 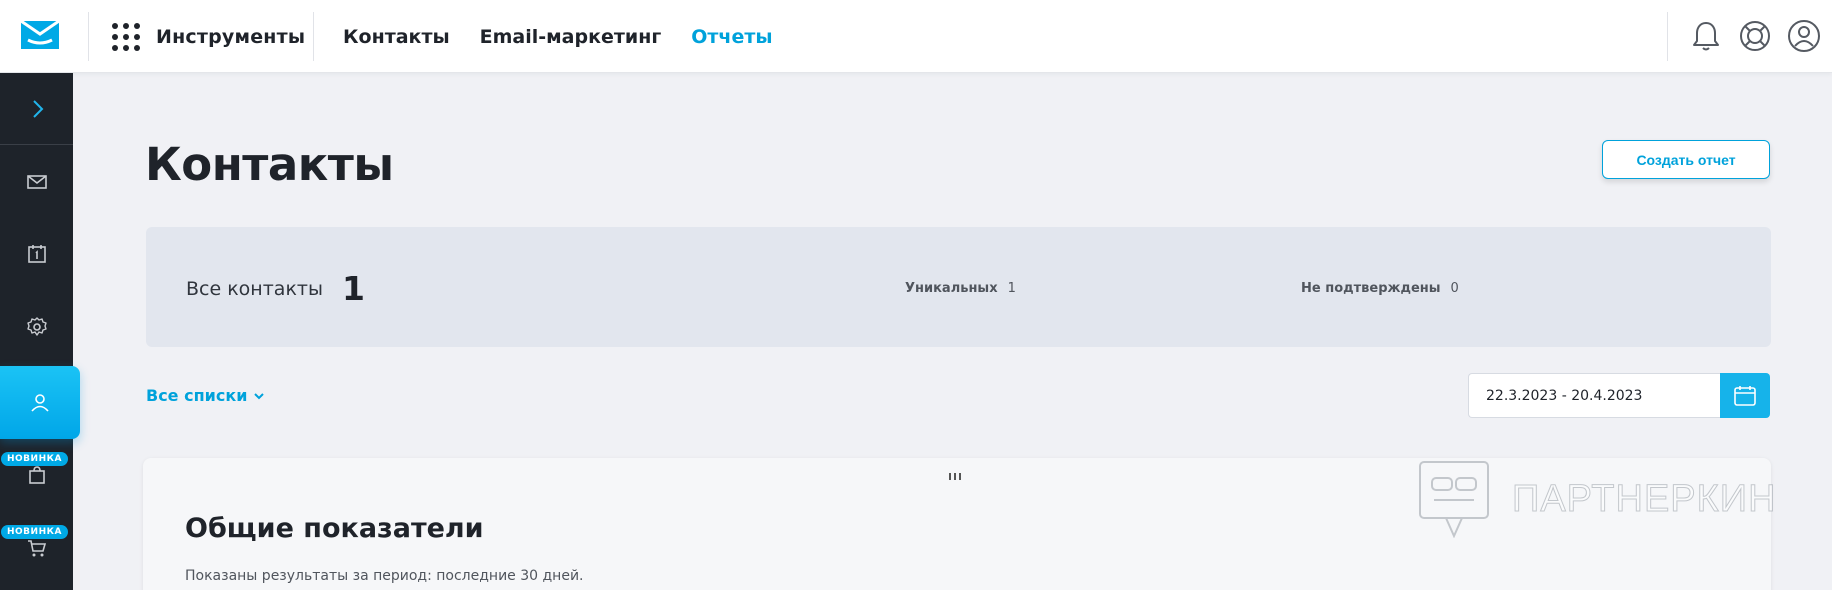 I want to click on calendar-button, so click(x=1745, y=395).